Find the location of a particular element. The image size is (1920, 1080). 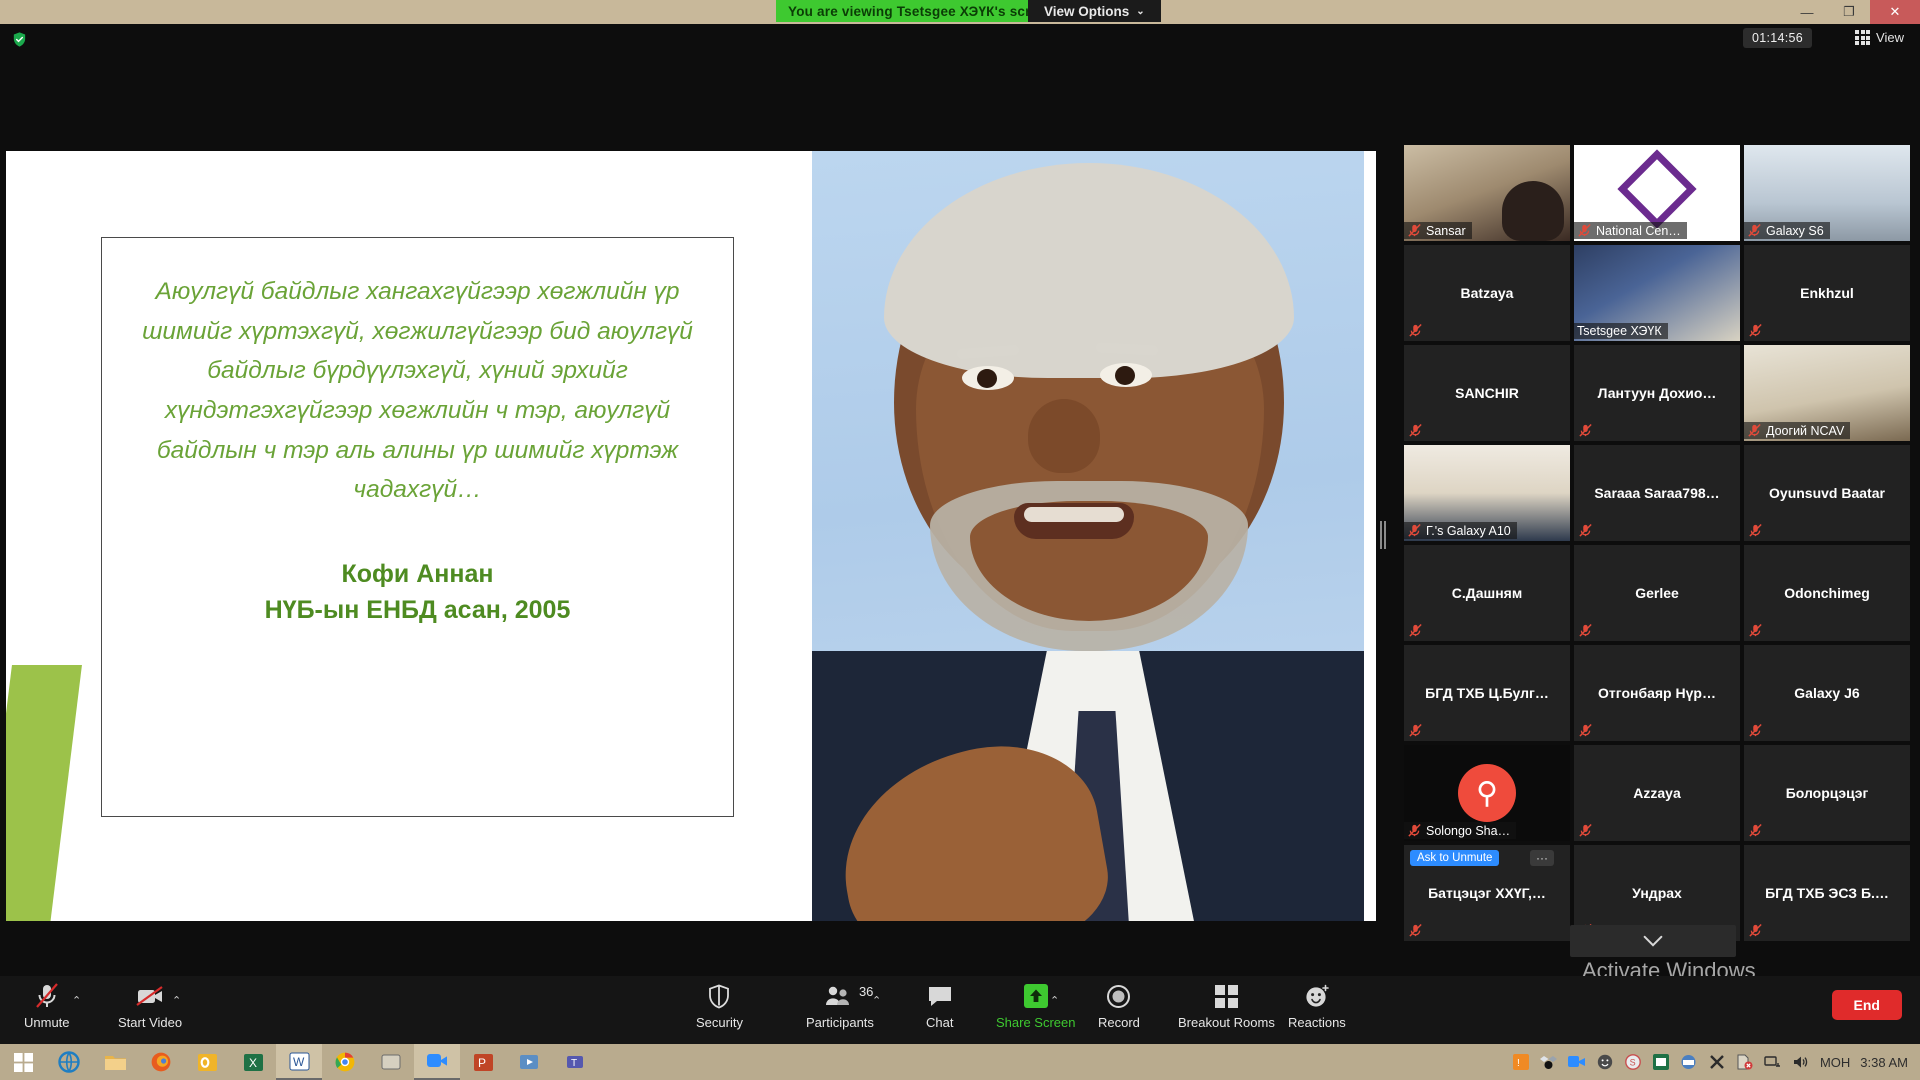

start-video-button: Start Video is located at coordinates (150, 1011).